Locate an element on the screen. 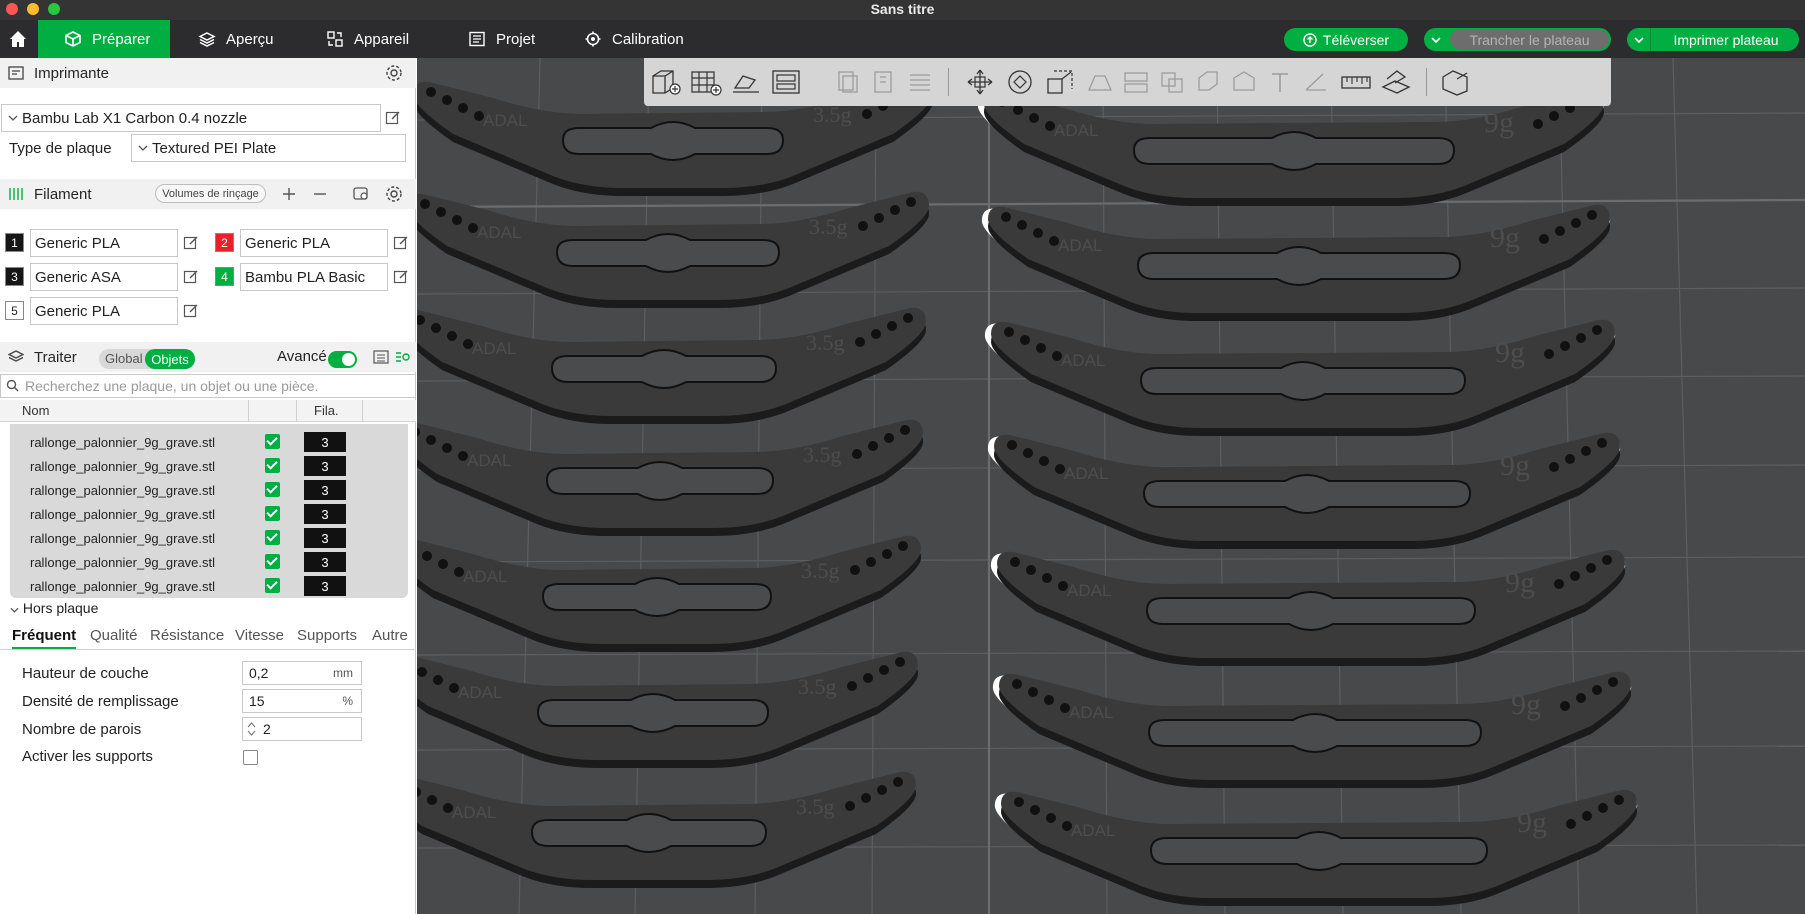 This screenshot has width=1805, height=914. column-filament: Fila. is located at coordinates (326, 410).